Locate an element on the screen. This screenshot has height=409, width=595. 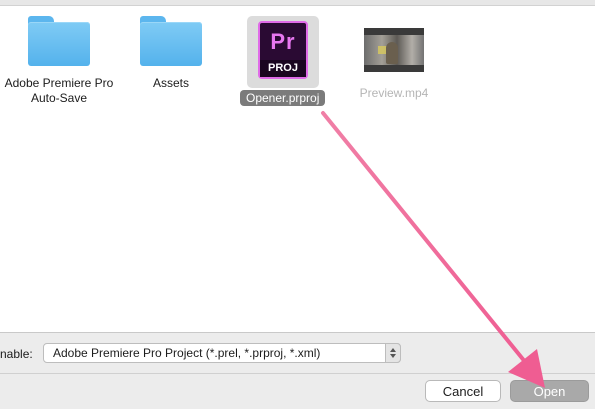
file-name-wrap: Preview.mp4 is located at coordinates (394, 88).